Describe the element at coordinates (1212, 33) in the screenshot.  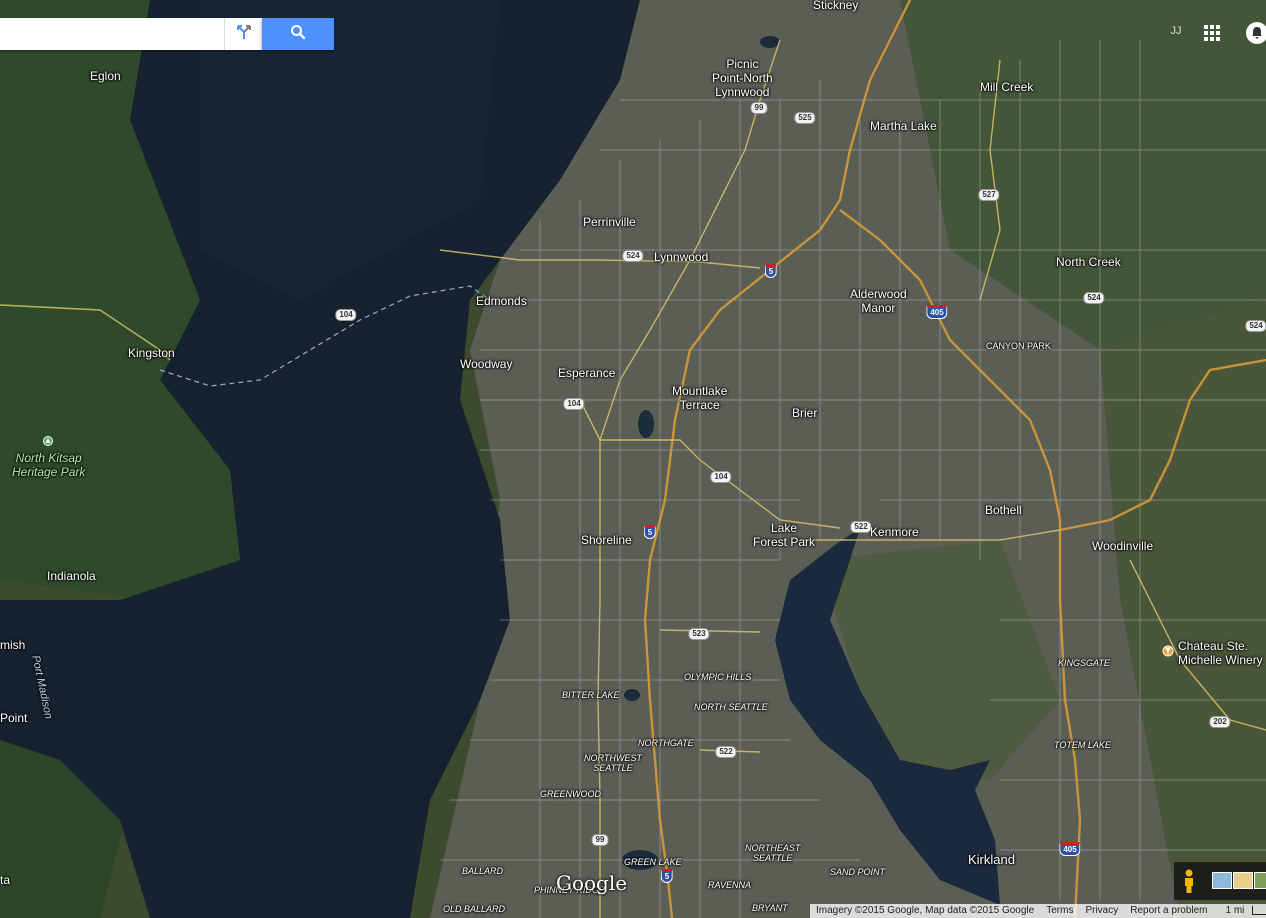
I see `apps-grid-icon` at that location.